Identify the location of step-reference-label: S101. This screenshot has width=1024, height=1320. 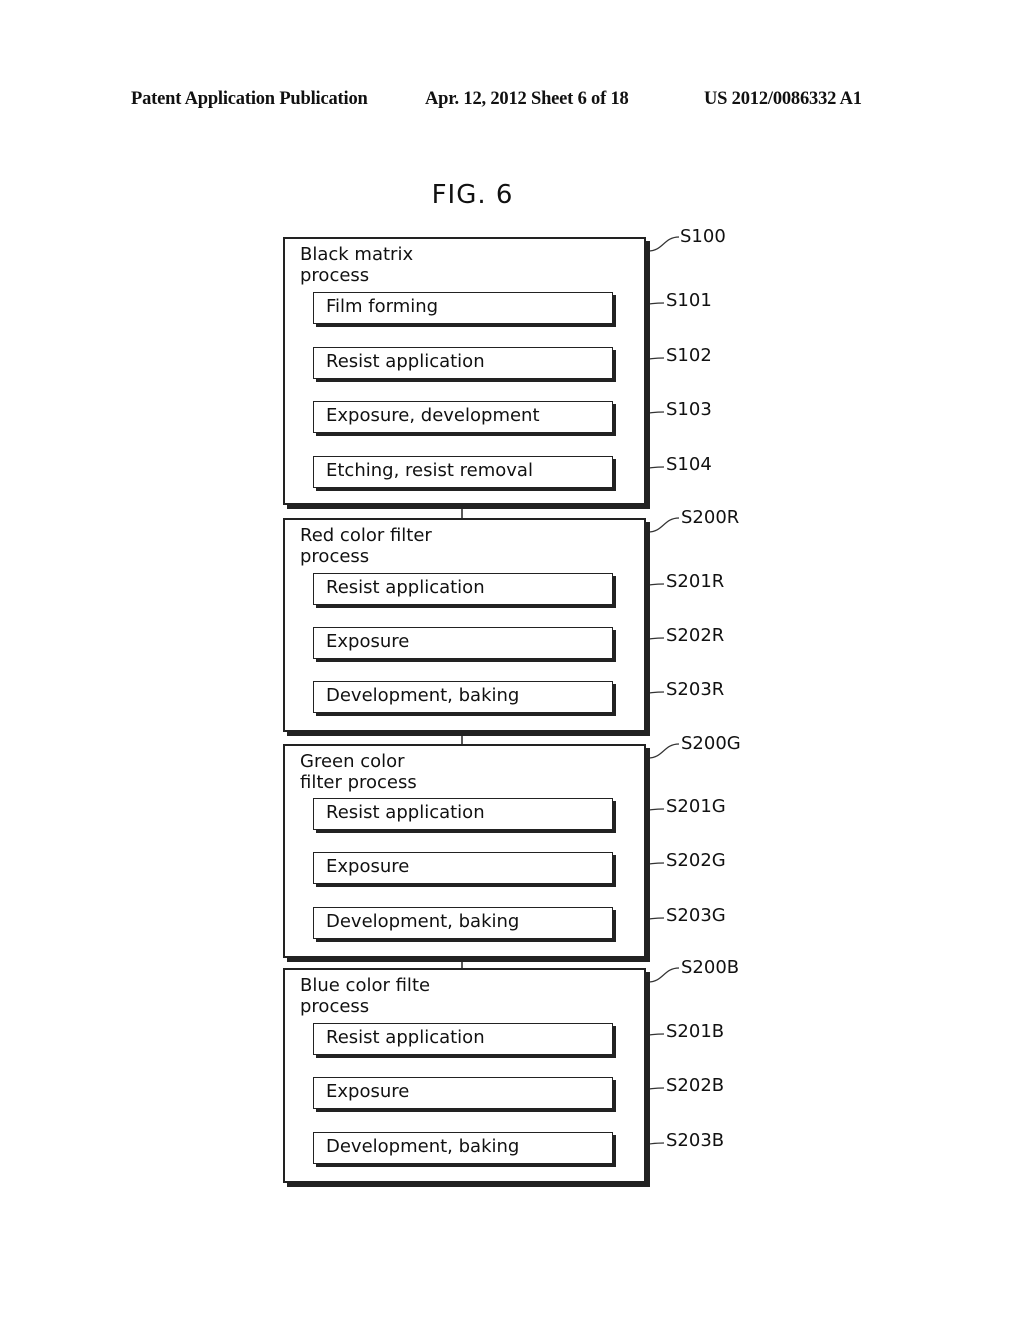
(689, 300).